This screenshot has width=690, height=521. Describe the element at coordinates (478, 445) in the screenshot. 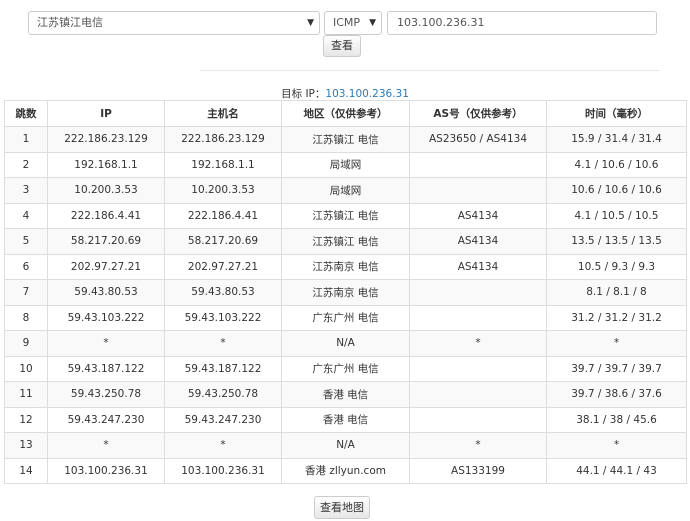

I see `as-text: *` at that location.